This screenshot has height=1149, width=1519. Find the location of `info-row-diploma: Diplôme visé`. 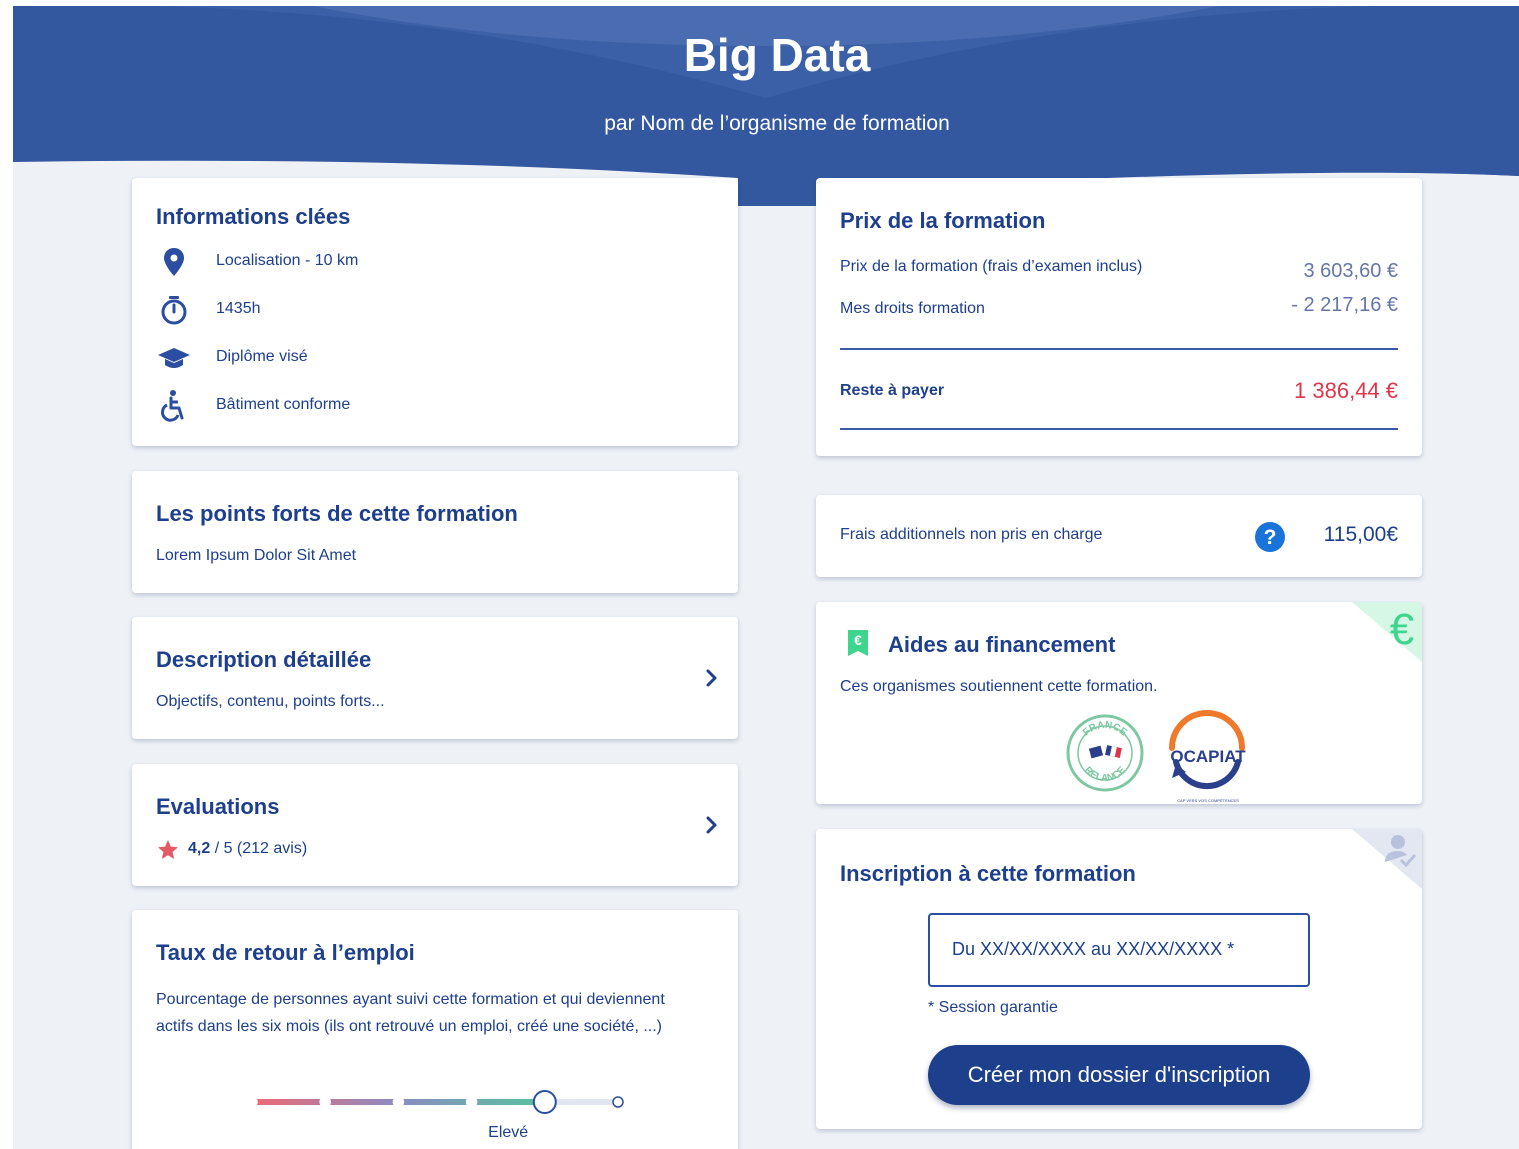

info-row-diploma: Diplôme visé is located at coordinates (426, 358).